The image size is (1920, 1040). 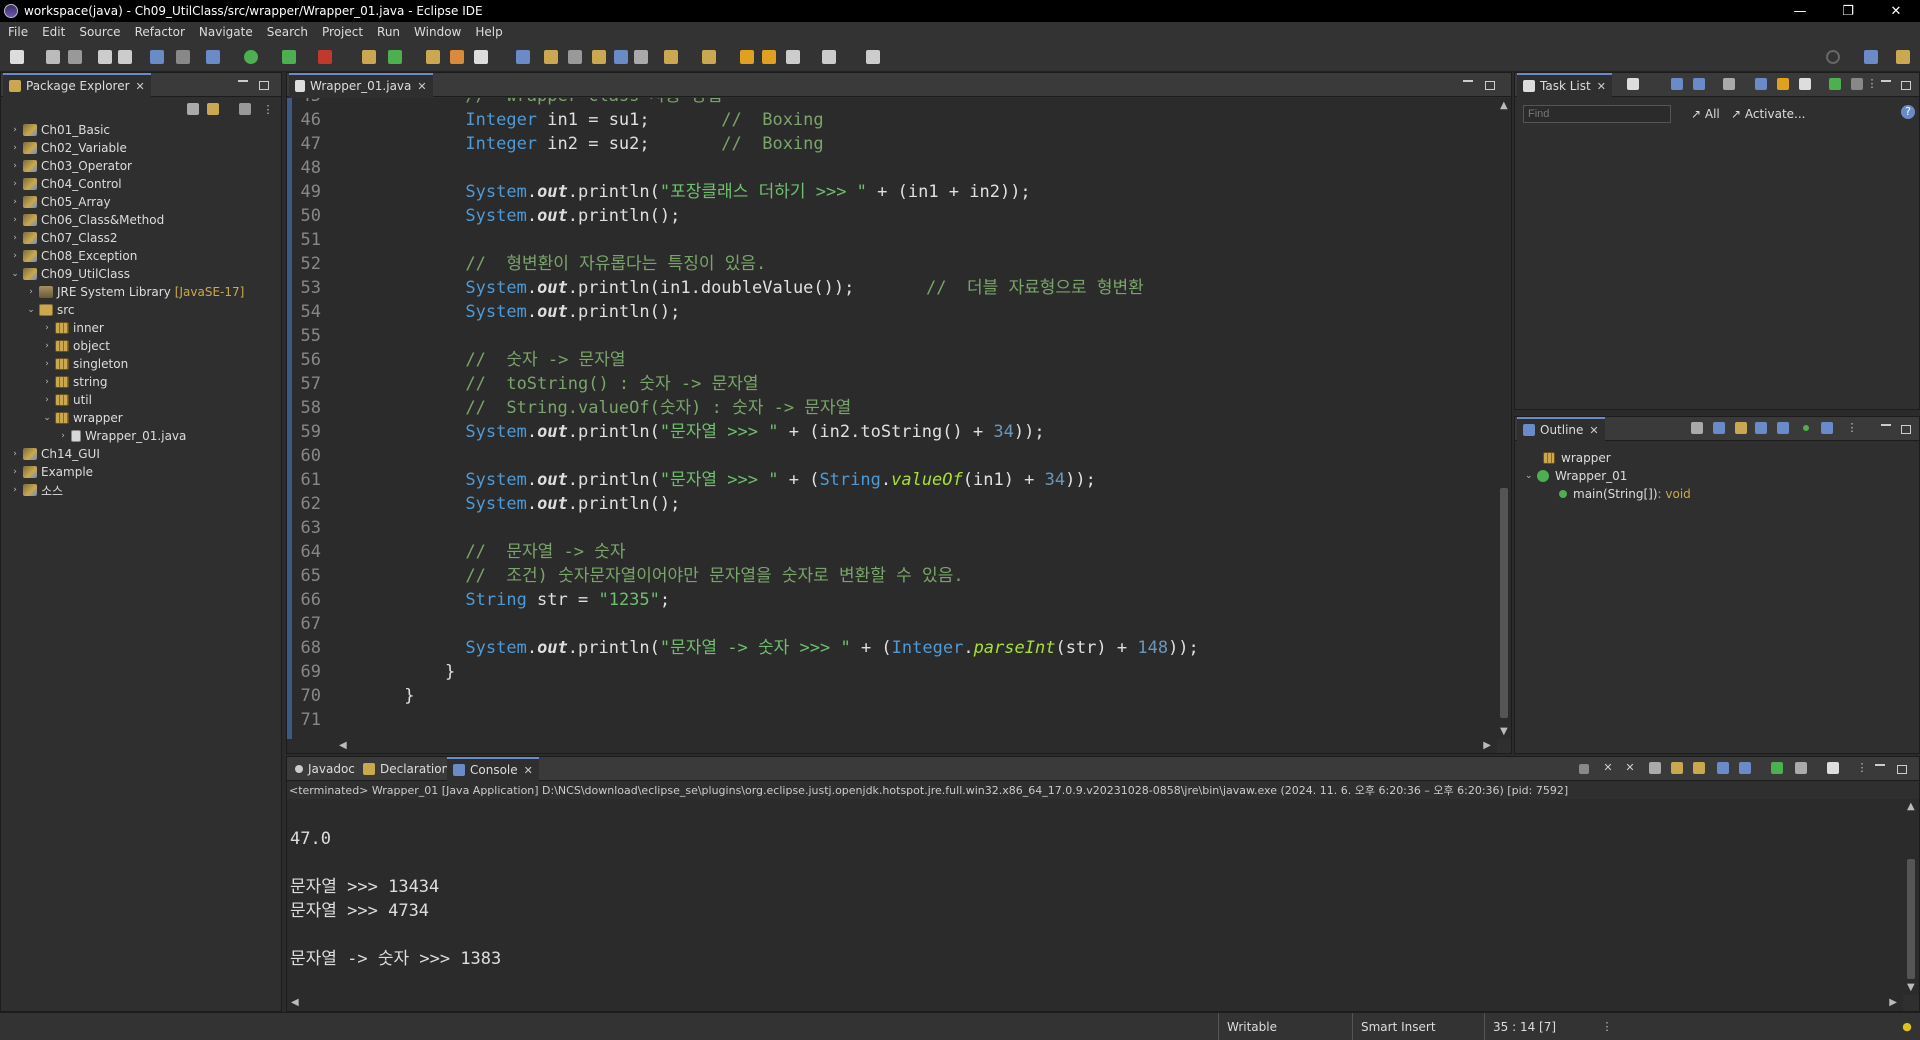 I want to click on hide-non-public-icon, so click(x=1806, y=428).